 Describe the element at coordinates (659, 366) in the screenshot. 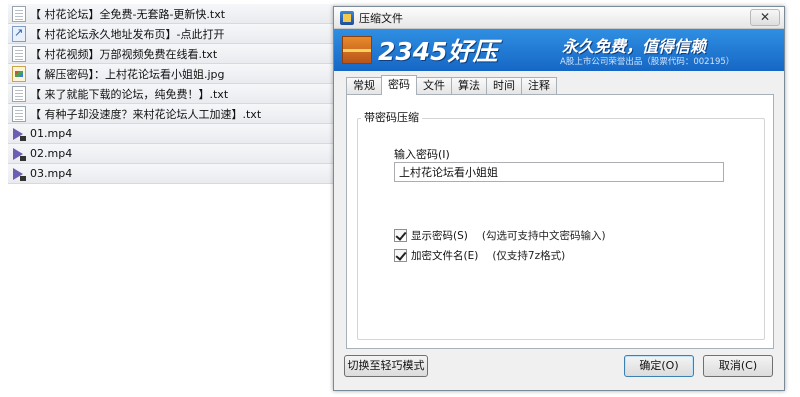

I see `ok-button: 确定(O)` at that location.